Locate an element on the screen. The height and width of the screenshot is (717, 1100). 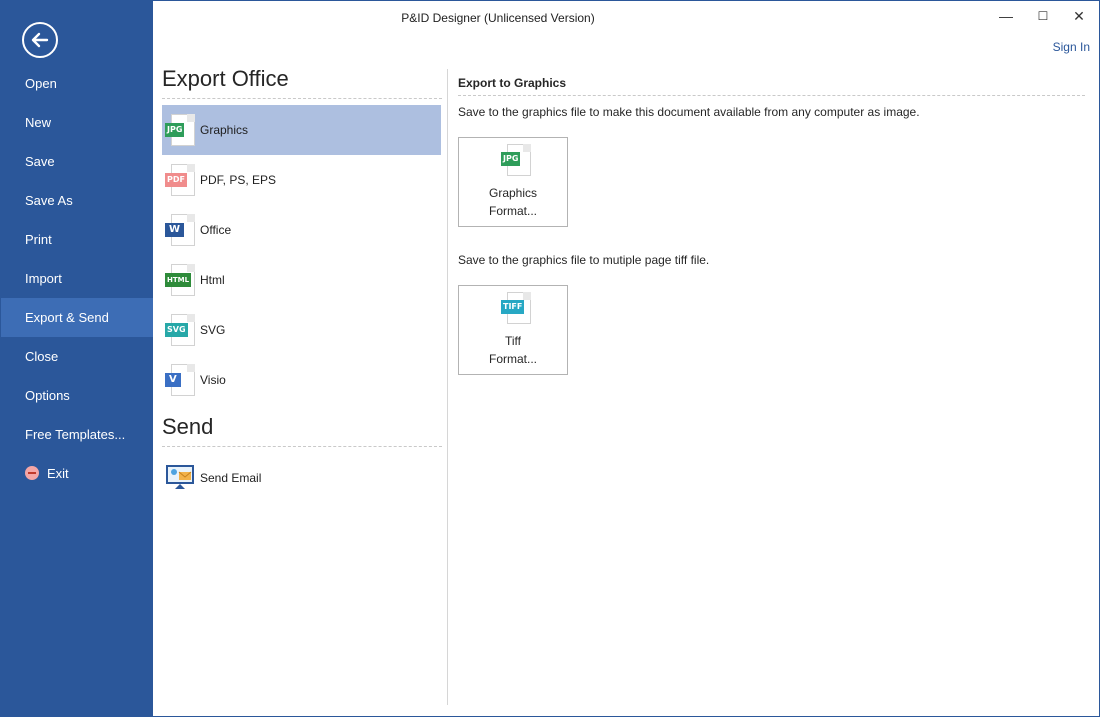
vertical-divider is located at coordinates (447, 387).